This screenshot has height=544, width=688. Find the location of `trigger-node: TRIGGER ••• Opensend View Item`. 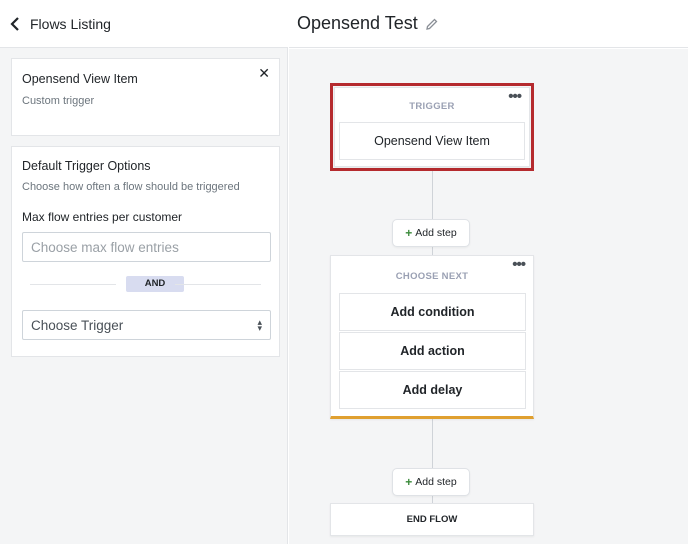

trigger-node: TRIGGER ••• Opensend View Item is located at coordinates (432, 127).